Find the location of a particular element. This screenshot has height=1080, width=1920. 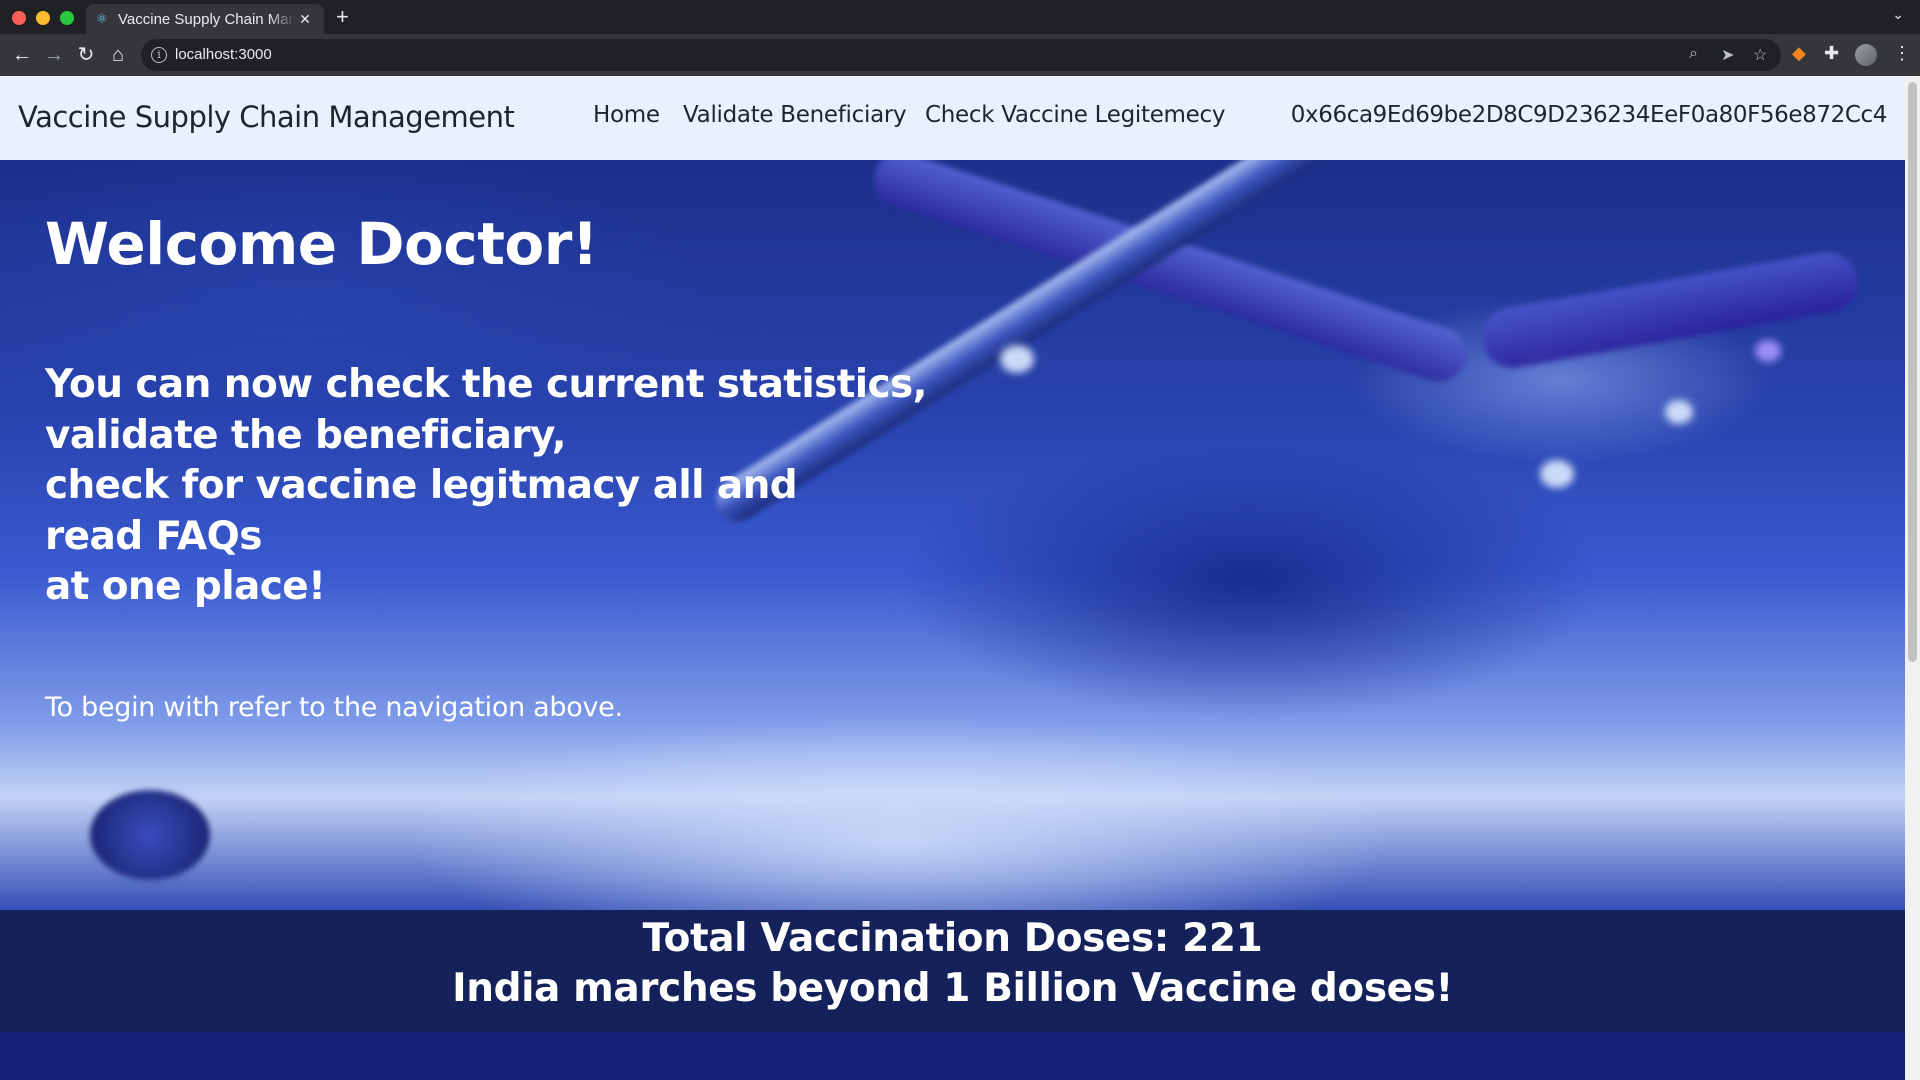

page-scrollbar is located at coordinates (1912, 578).